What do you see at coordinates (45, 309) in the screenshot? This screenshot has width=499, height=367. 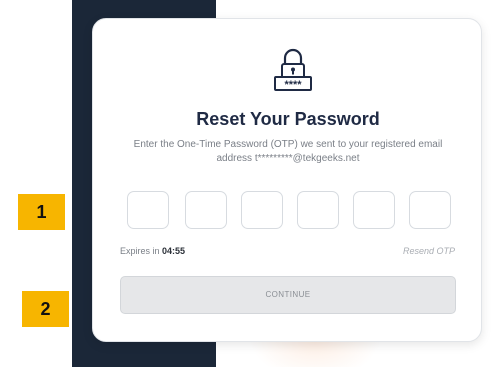 I see `annotation-badge-2: 2` at bounding box center [45, 309].